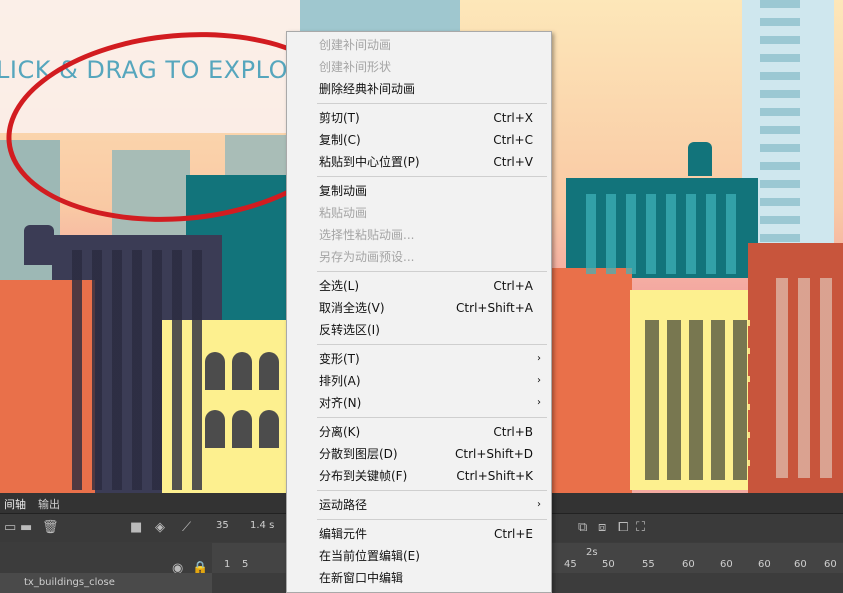  What do you see at coordinates (419, 45) in the screenshot?
I see `menu-item-create-motion-tween: 创建补间动画` at bounding box center [419, 45].